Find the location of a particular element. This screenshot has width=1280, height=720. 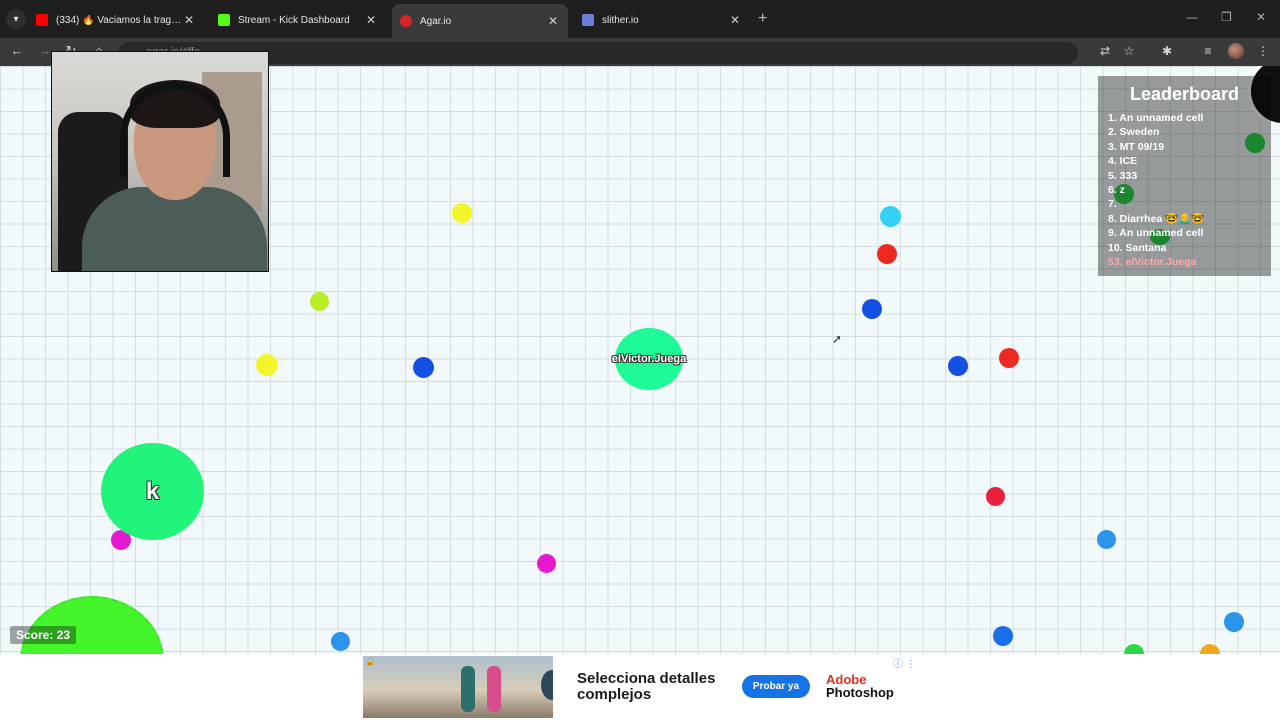

tab-kick-dashboard: Stream - Kick Dashboard ✕ is located at coordinates (298, 20).